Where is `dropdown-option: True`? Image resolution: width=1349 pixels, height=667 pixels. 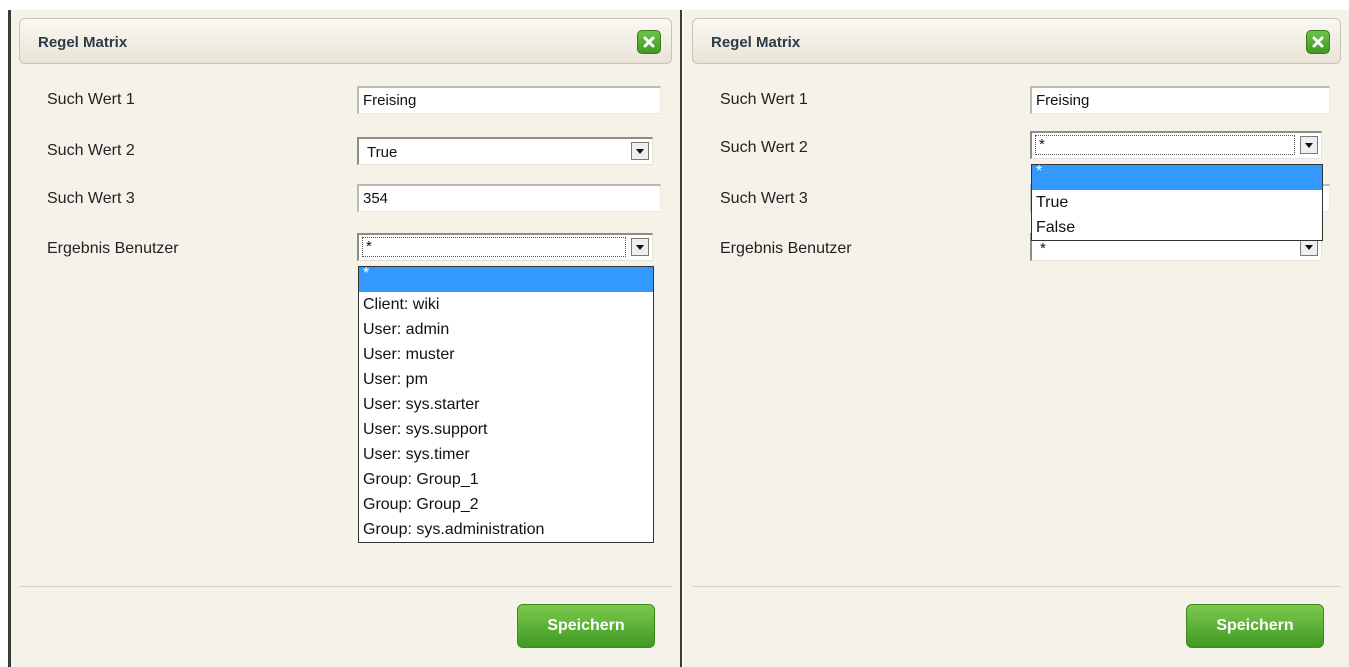
dropdown-option: True is located at coordinates (1177, 202).